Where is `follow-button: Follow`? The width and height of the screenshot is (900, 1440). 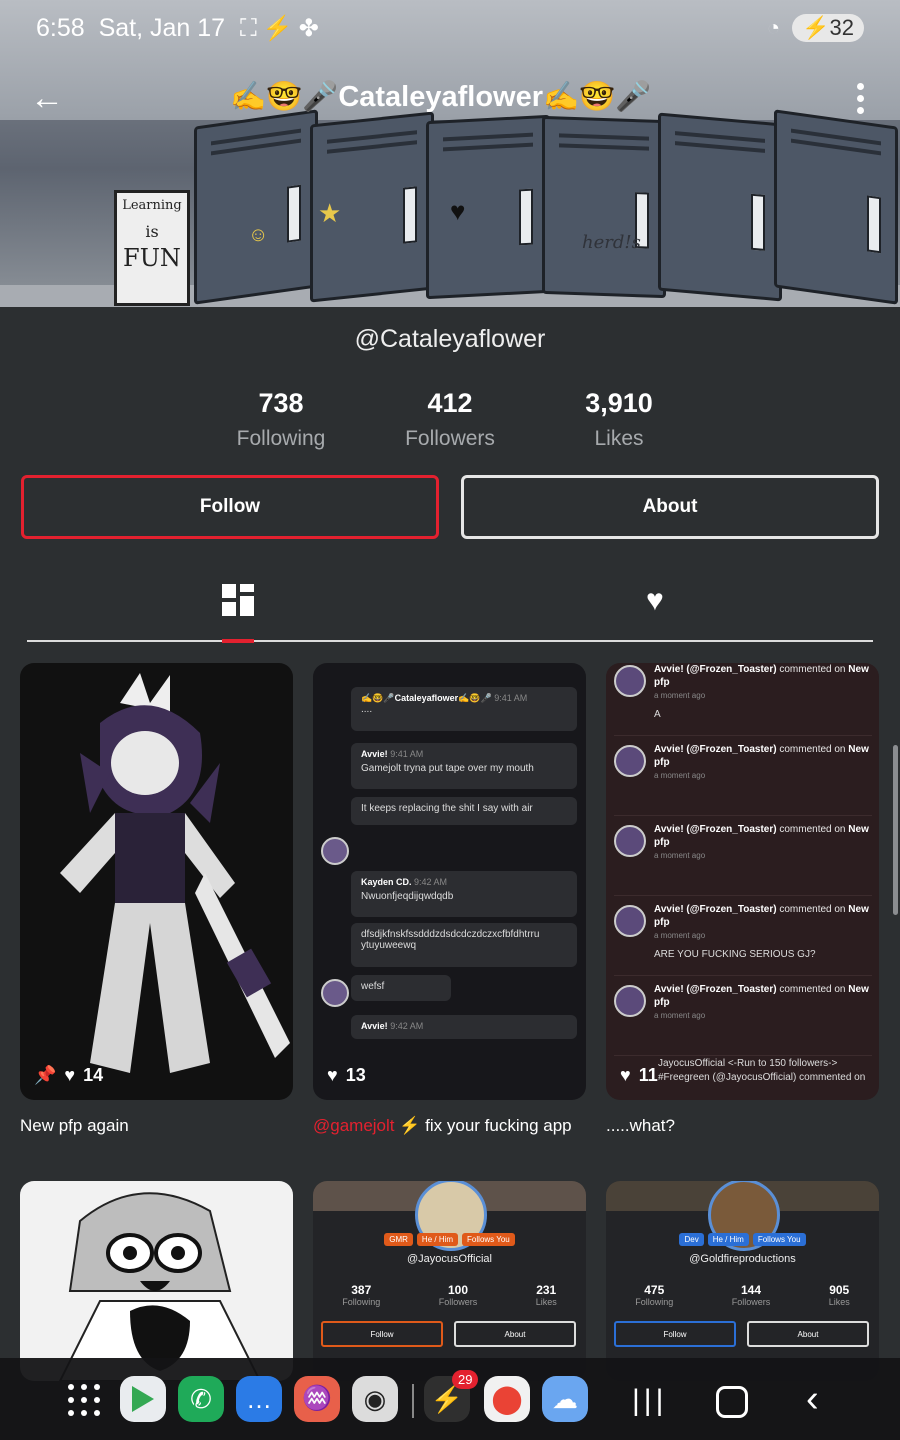
follow-button: Follow is located at coordinates (230, 507).